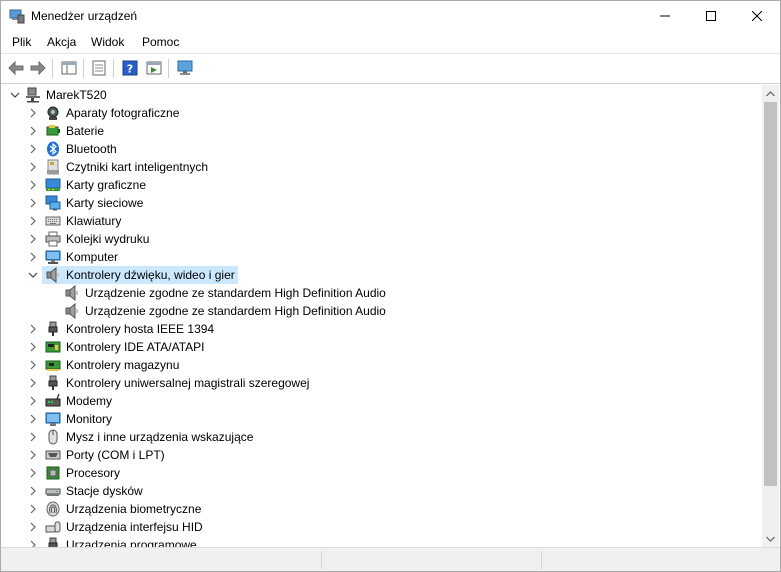  Describe the element at coordinates (38, 68) in the screenshot. I see `forward-button` at that location.